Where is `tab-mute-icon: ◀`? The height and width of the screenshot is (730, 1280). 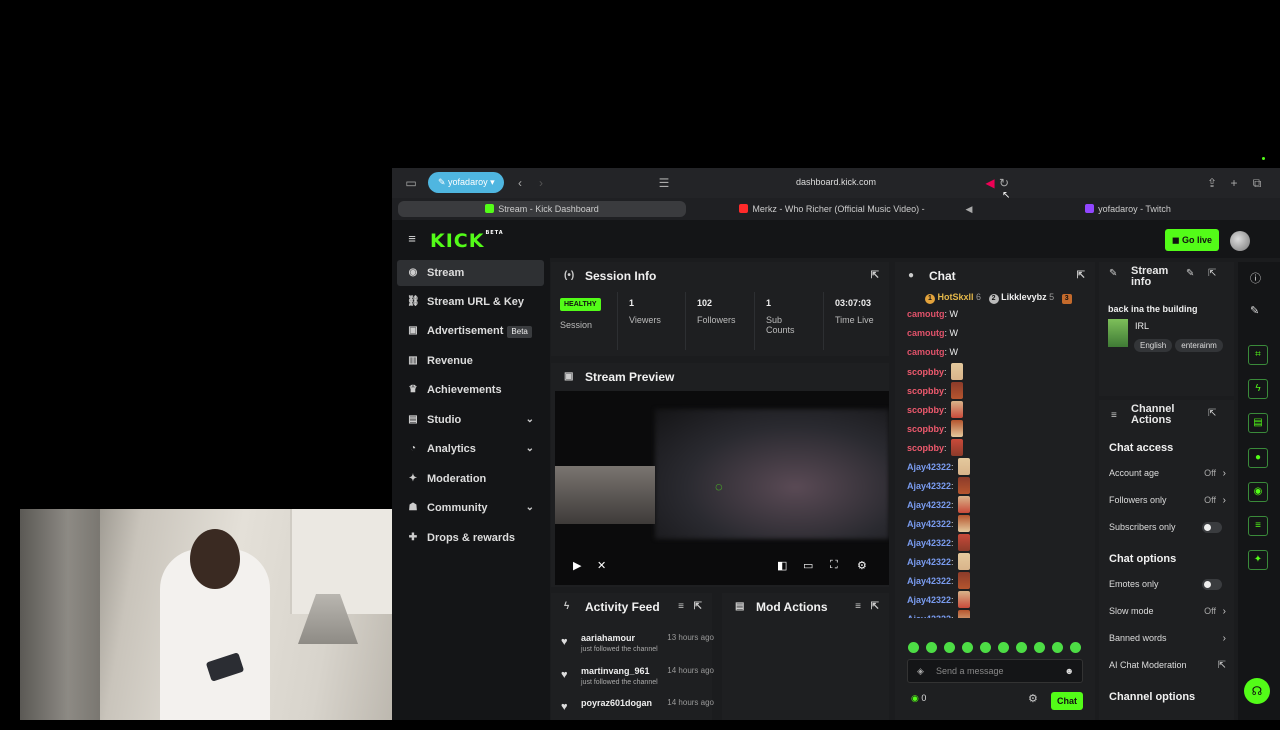 tab-mute-icon: ◀ is located at coordinates (969, 209).